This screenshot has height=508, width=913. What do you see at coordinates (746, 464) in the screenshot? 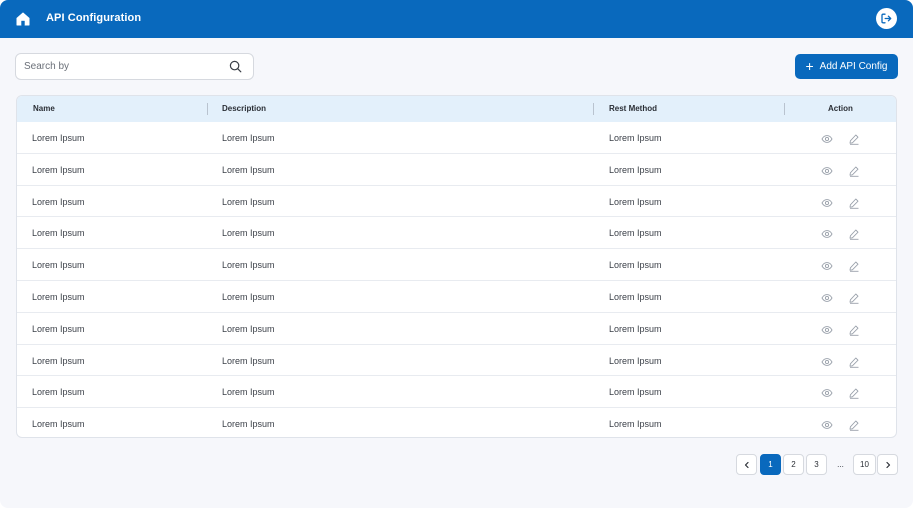
I see `chevron-left-icon` at bounding box center [746, 464].